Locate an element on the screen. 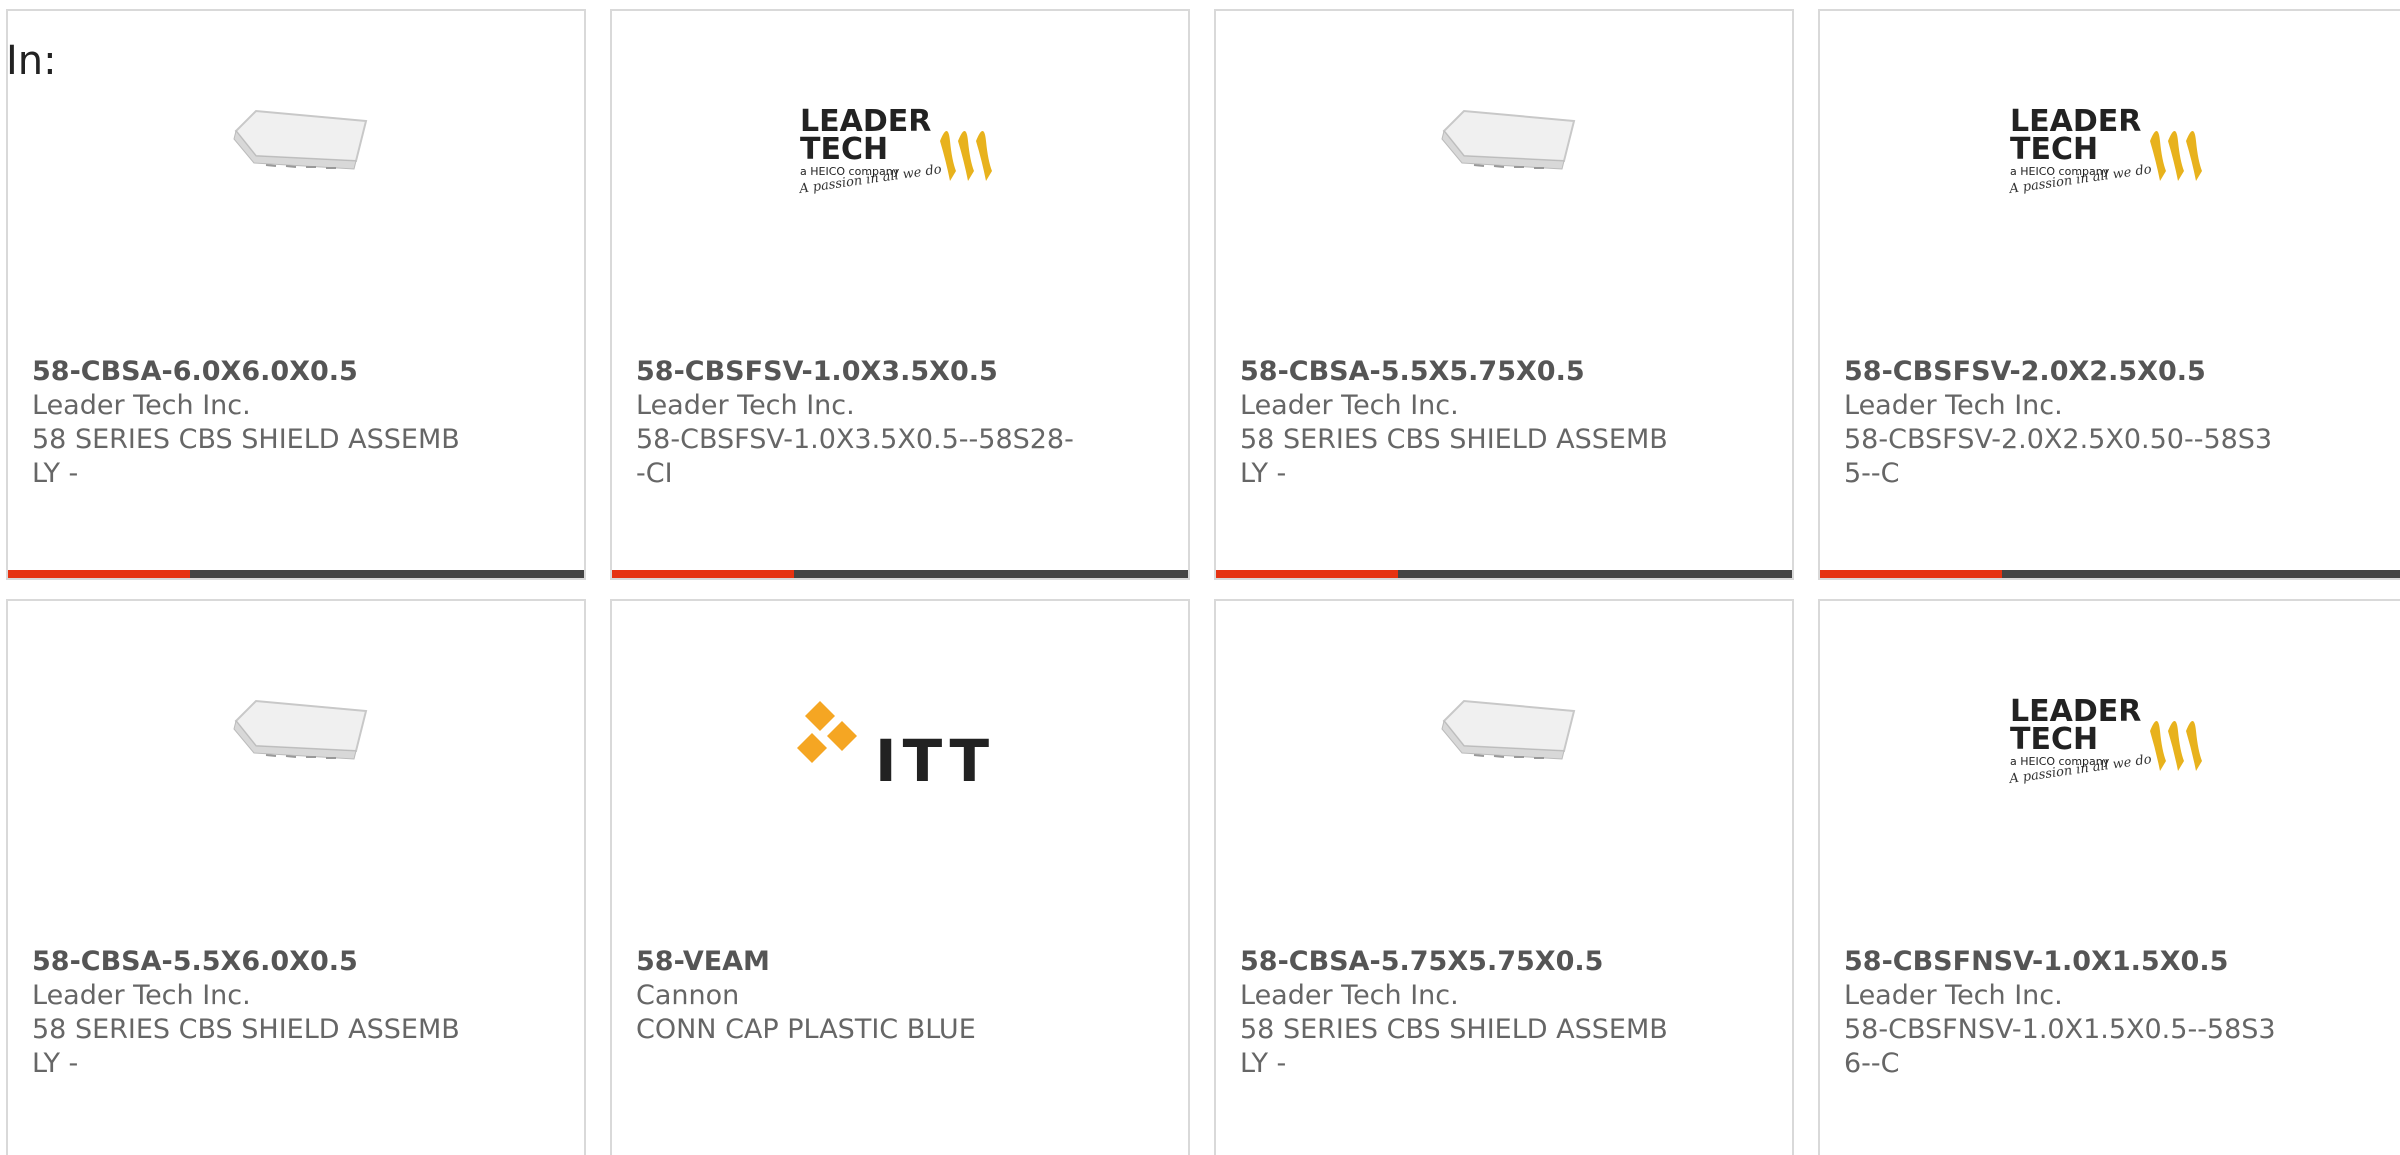 This screenshot has height=1155, width=2400. part-number: 58-CBSA-6.0X6.0X0.5 is located at coordinates (296, 372).